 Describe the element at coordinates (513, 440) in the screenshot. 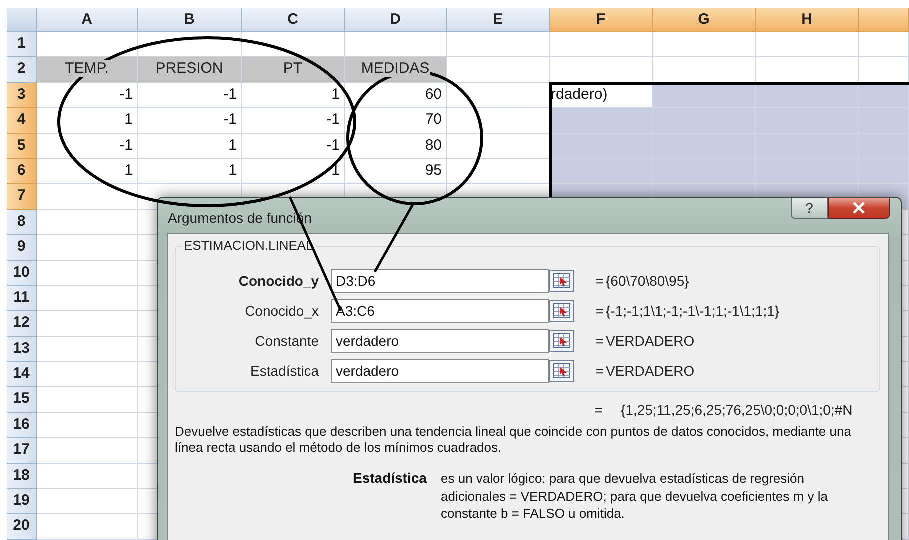

I see `function-description: Devuelve estadísticas que describen una tendencia lineal que coincide con puntos de datos conocidos, mediante una línea recta usando el método de los mínimos cuadrados.` at that location.